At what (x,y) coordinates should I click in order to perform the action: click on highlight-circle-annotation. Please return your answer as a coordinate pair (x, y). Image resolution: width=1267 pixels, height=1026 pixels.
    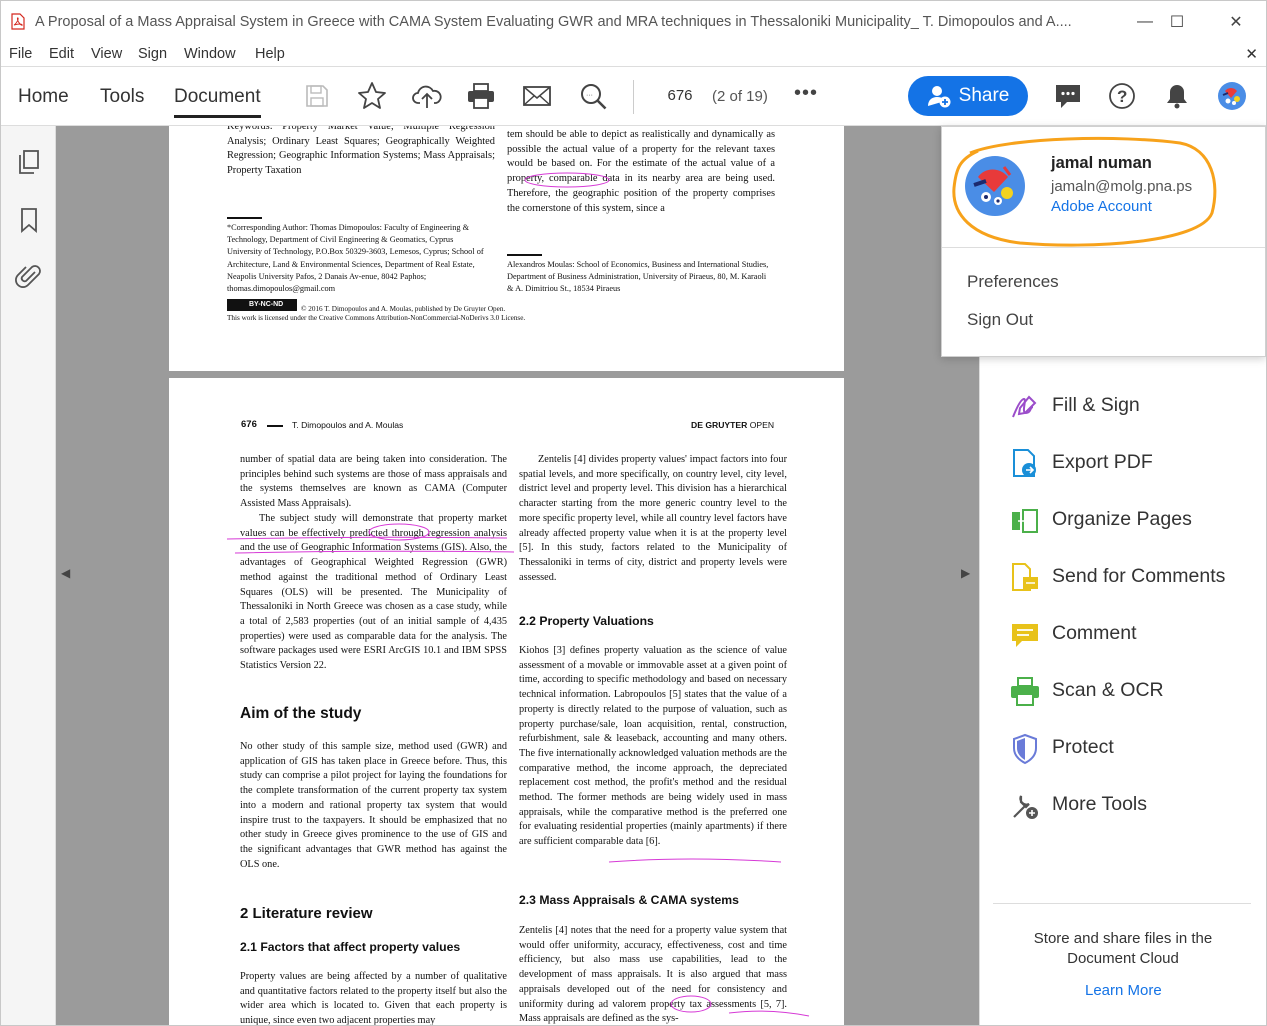
    Looking at the image, I should click on (1084, 191).